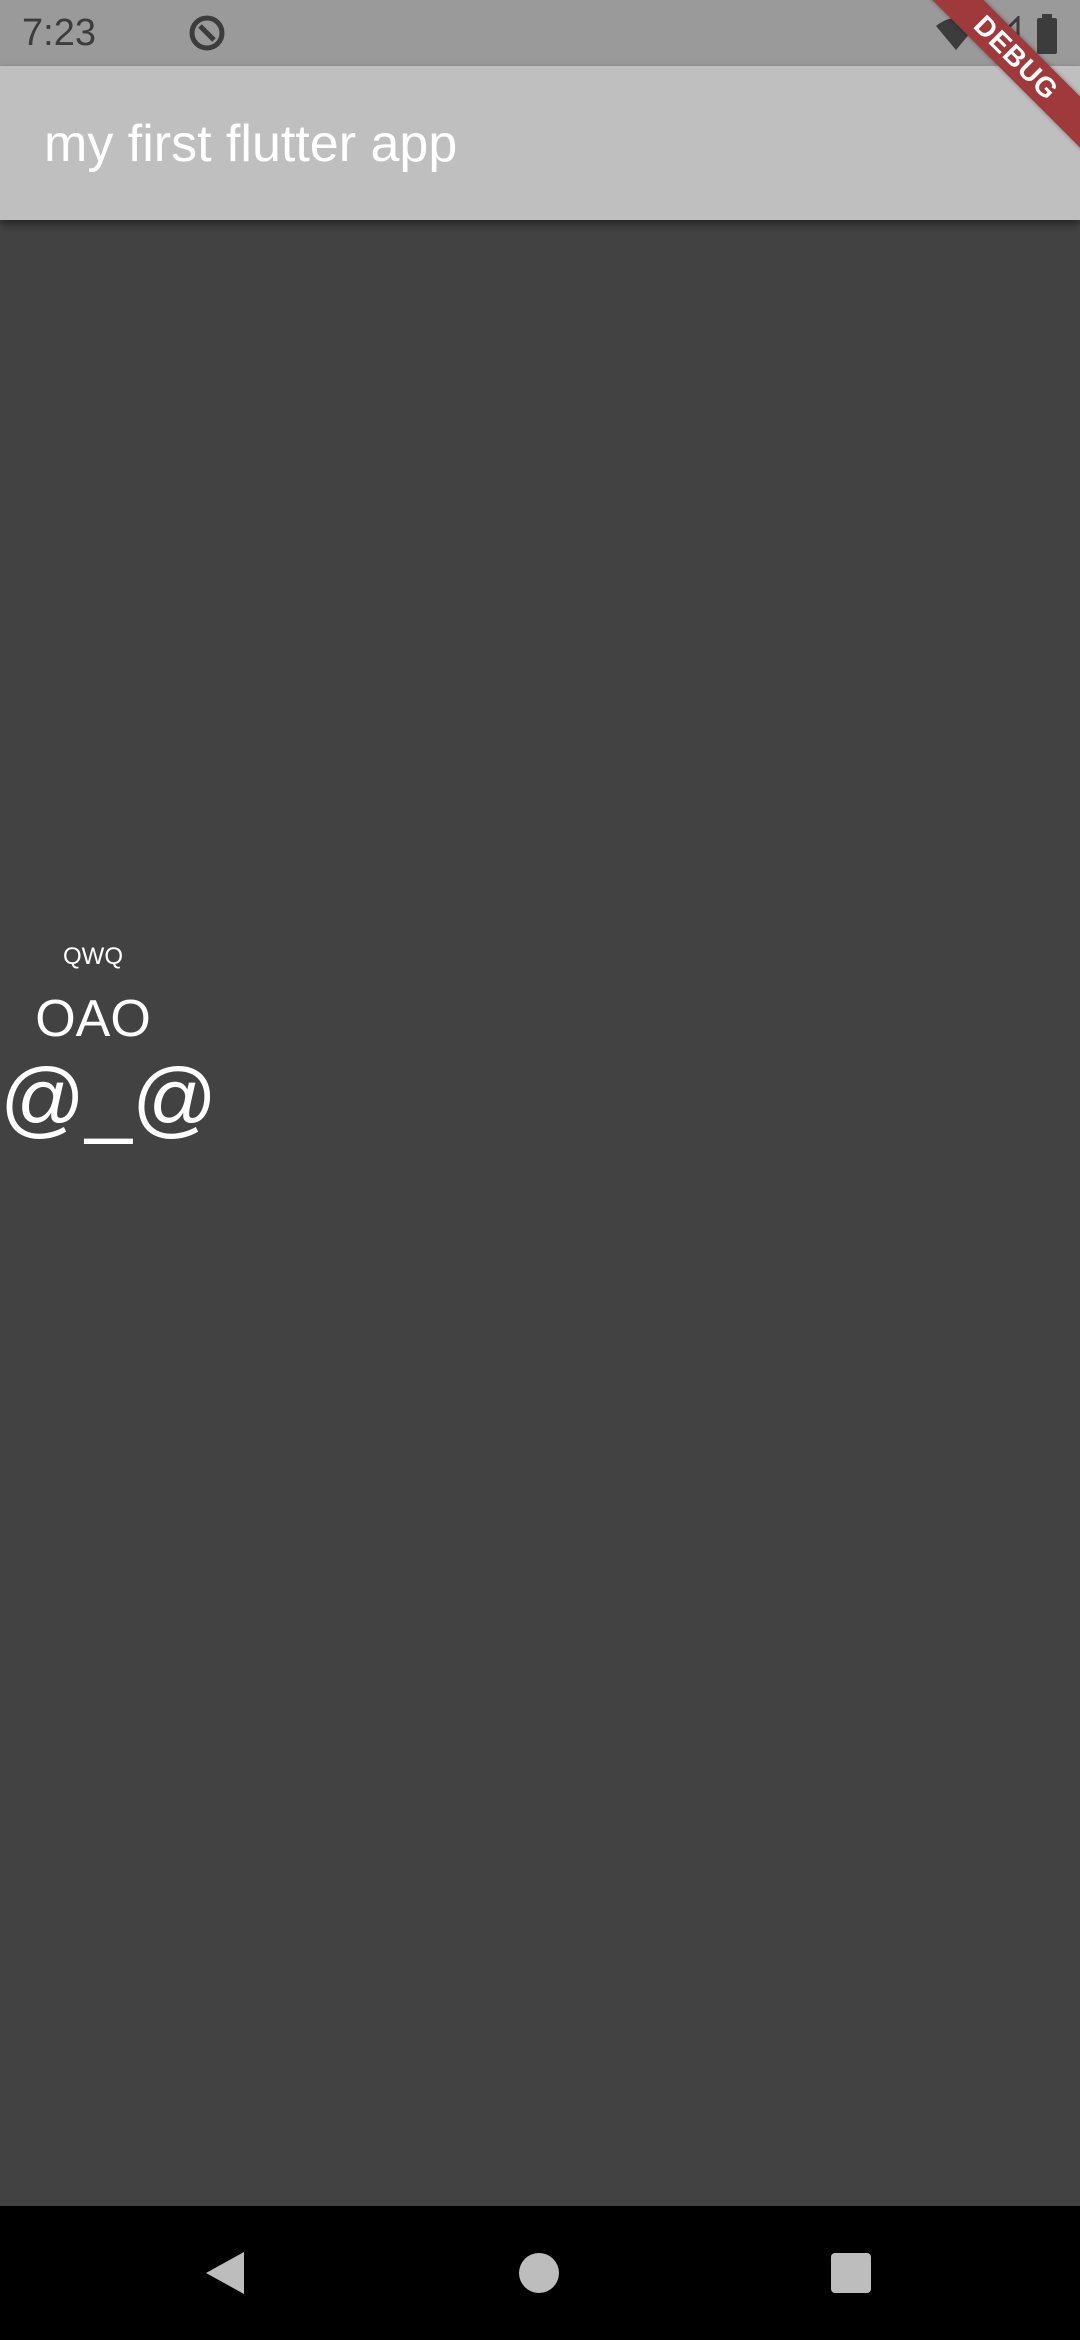 The height and width of the screenshot is (2340, 1080). Describe the element at coordinates (93, 1019) in the screenshot. I see `text-oao: OAO` at that location.